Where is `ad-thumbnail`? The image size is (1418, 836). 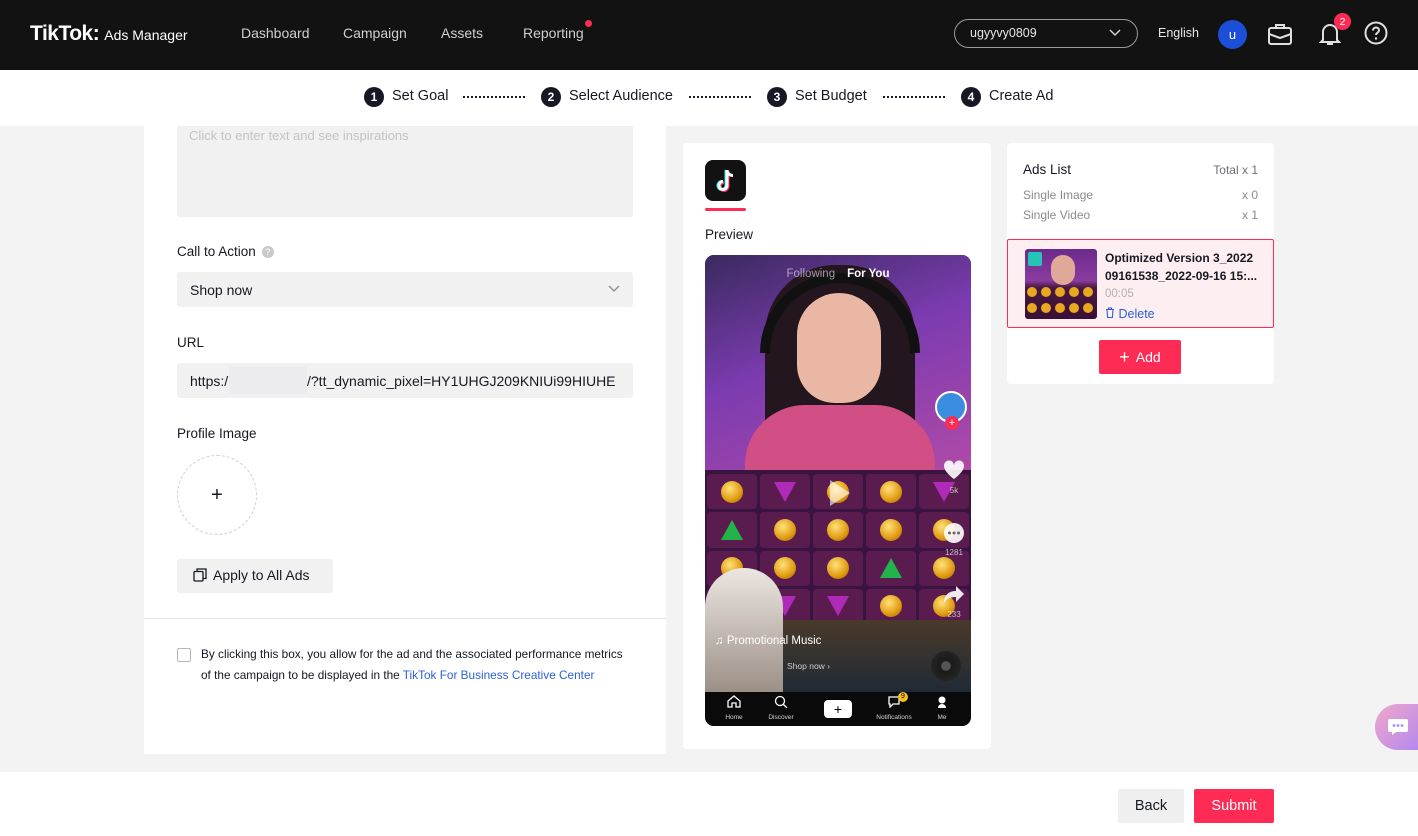 ad-thumbnail is located at coordinates (1061, 284).